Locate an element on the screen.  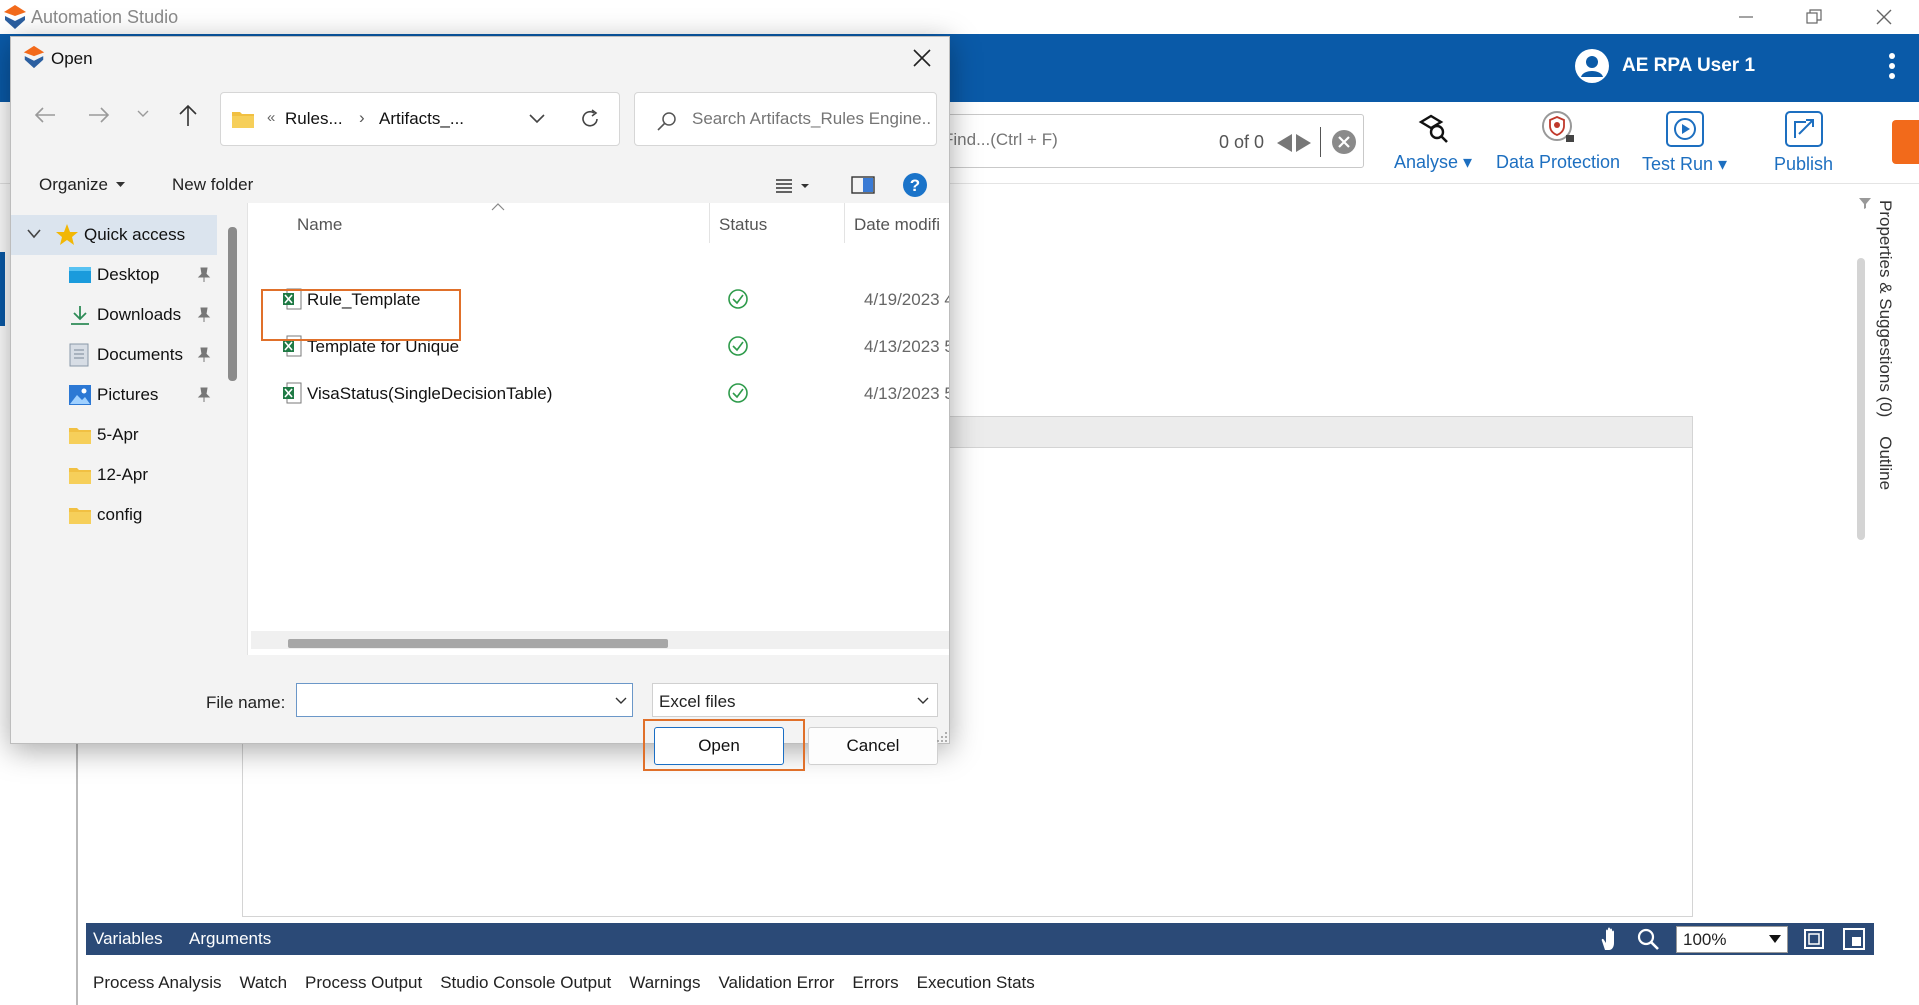
search-box is located at coordinates (785, 119).